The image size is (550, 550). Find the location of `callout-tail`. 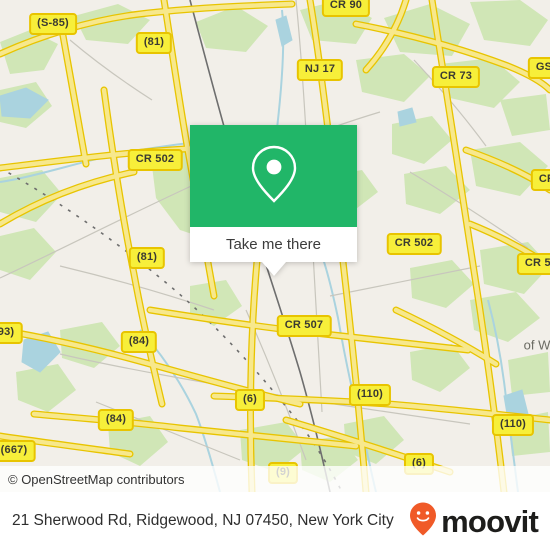

callout-tail is located at coordinates (273, 269).